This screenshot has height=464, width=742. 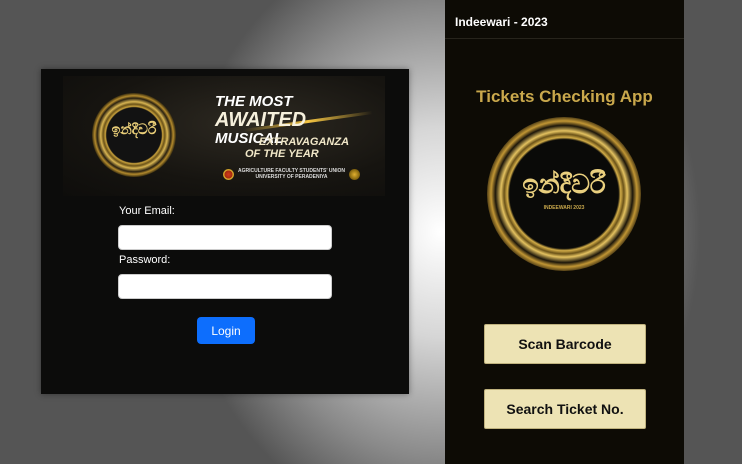 I want to click on app-logo-text: ඉන්දීවරී, so click(x=564, y=185).